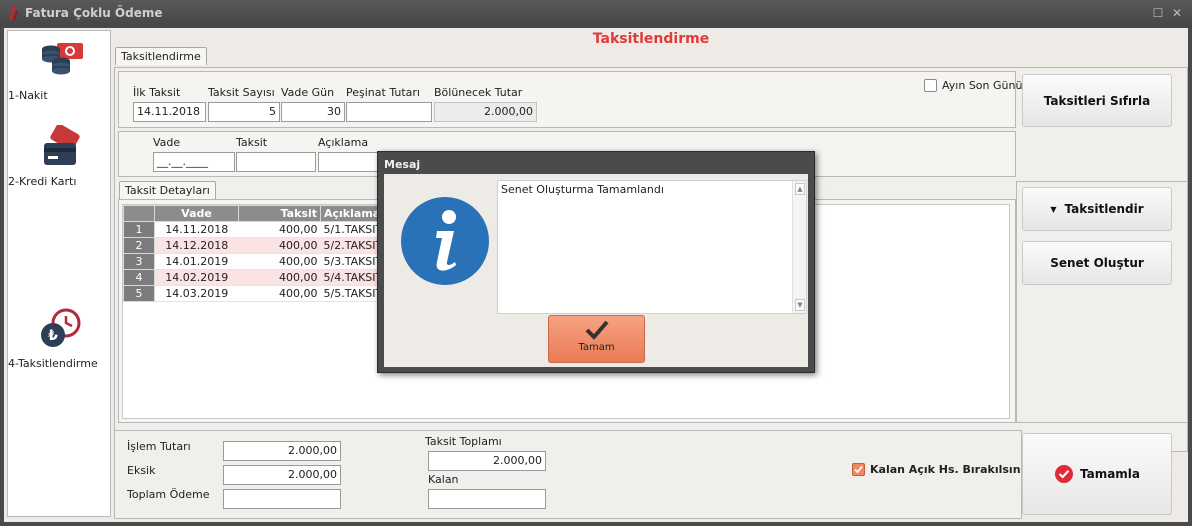  Describe the element at coordinates (196, 229) in the screenshot. I see `vade-cell: 14.11.2018` at that location.